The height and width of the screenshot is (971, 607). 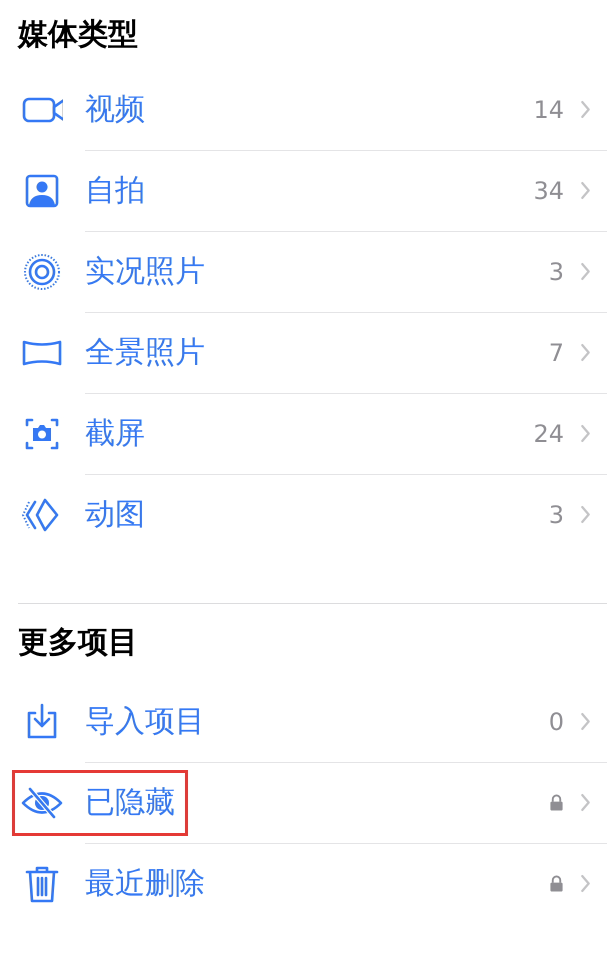 What do you see at coordinates (145, 884) in the screenshot?
I see `row-label: 最近删除` at bounding box center [145, 884].